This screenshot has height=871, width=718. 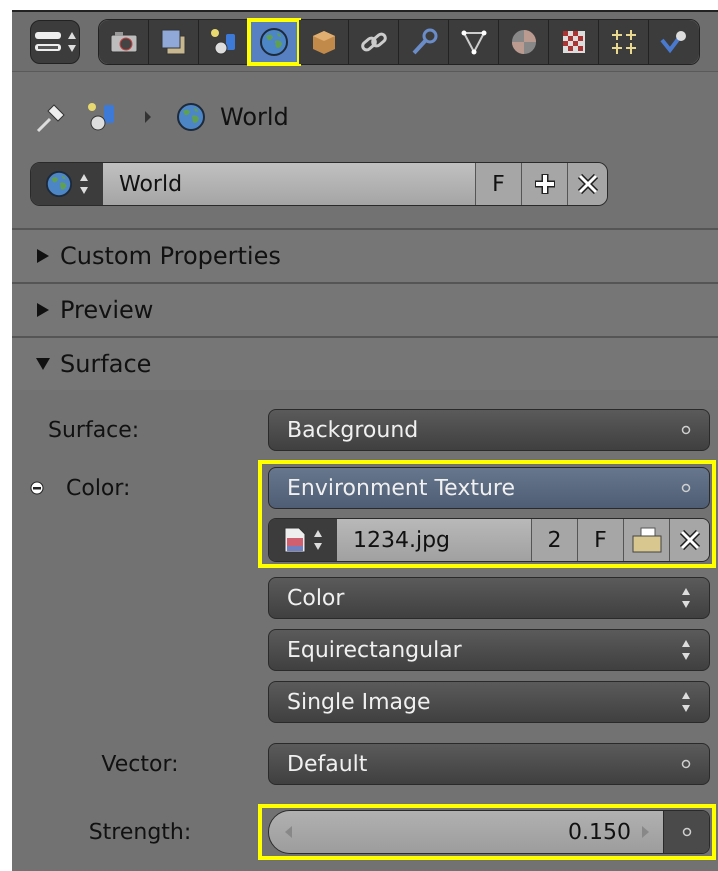 What do you see at coordinates (489, 488) in the screenshot?
I see `node-menu-button: Environment Texture` at bounding box center [489, 488].